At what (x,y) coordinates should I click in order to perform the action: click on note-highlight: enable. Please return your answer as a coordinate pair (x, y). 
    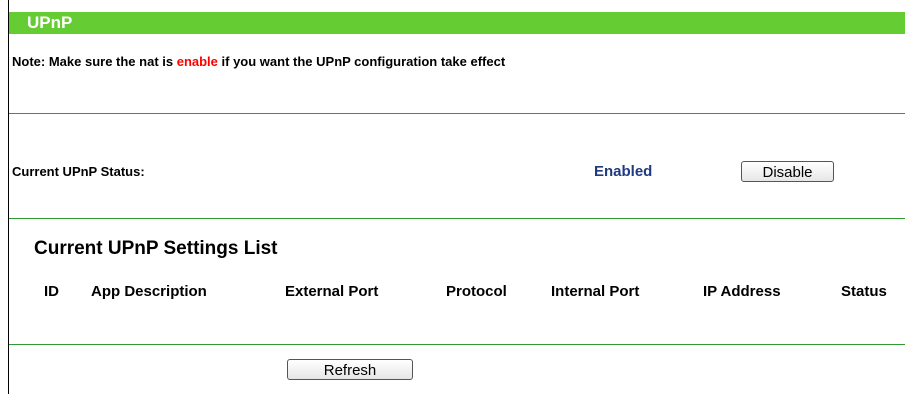
    Looking at the image, I should click on (197, 61).